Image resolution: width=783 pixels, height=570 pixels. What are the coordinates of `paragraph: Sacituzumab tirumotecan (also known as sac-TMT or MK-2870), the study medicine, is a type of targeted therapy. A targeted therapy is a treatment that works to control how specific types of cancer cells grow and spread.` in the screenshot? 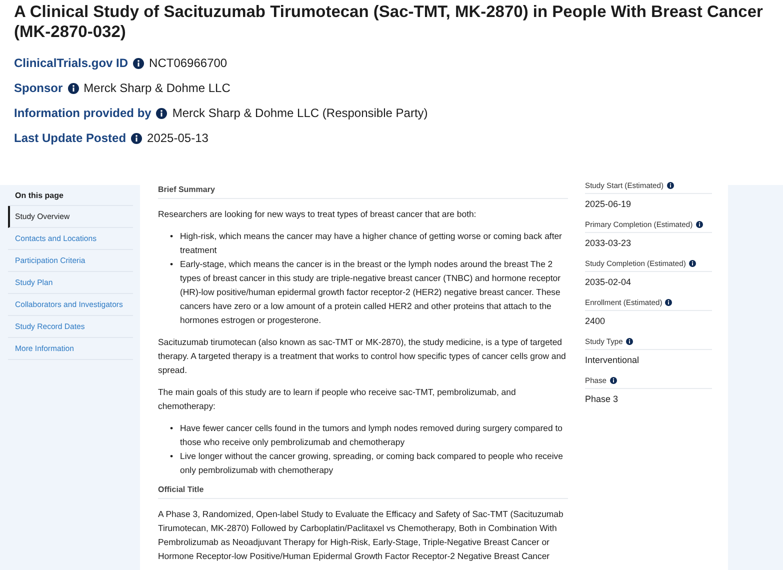 It's located at (362, 356).